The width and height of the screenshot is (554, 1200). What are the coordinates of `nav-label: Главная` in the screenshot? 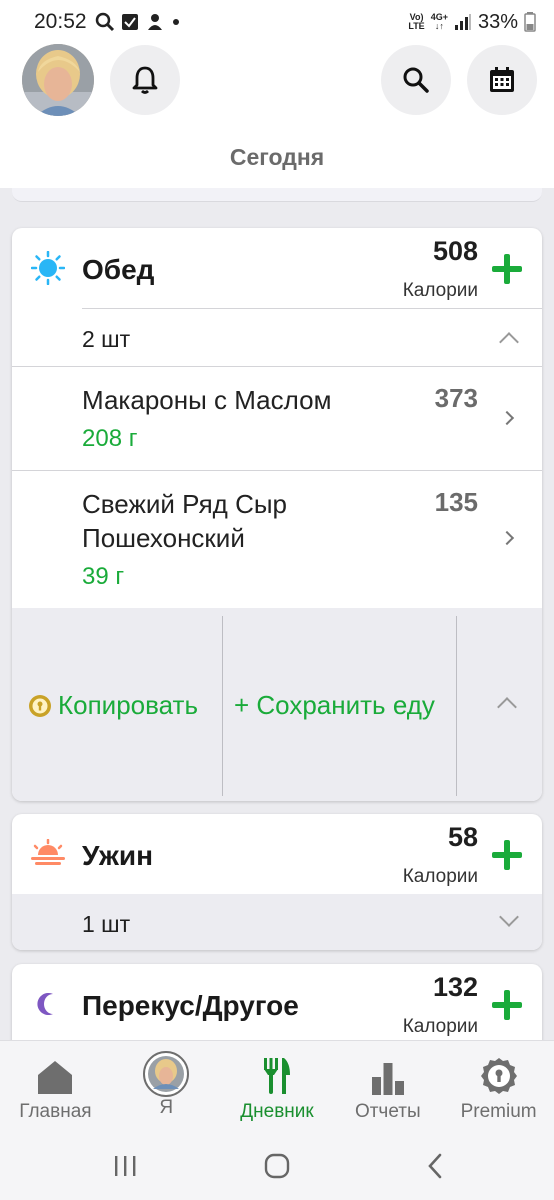 It's located at (55, 1111).